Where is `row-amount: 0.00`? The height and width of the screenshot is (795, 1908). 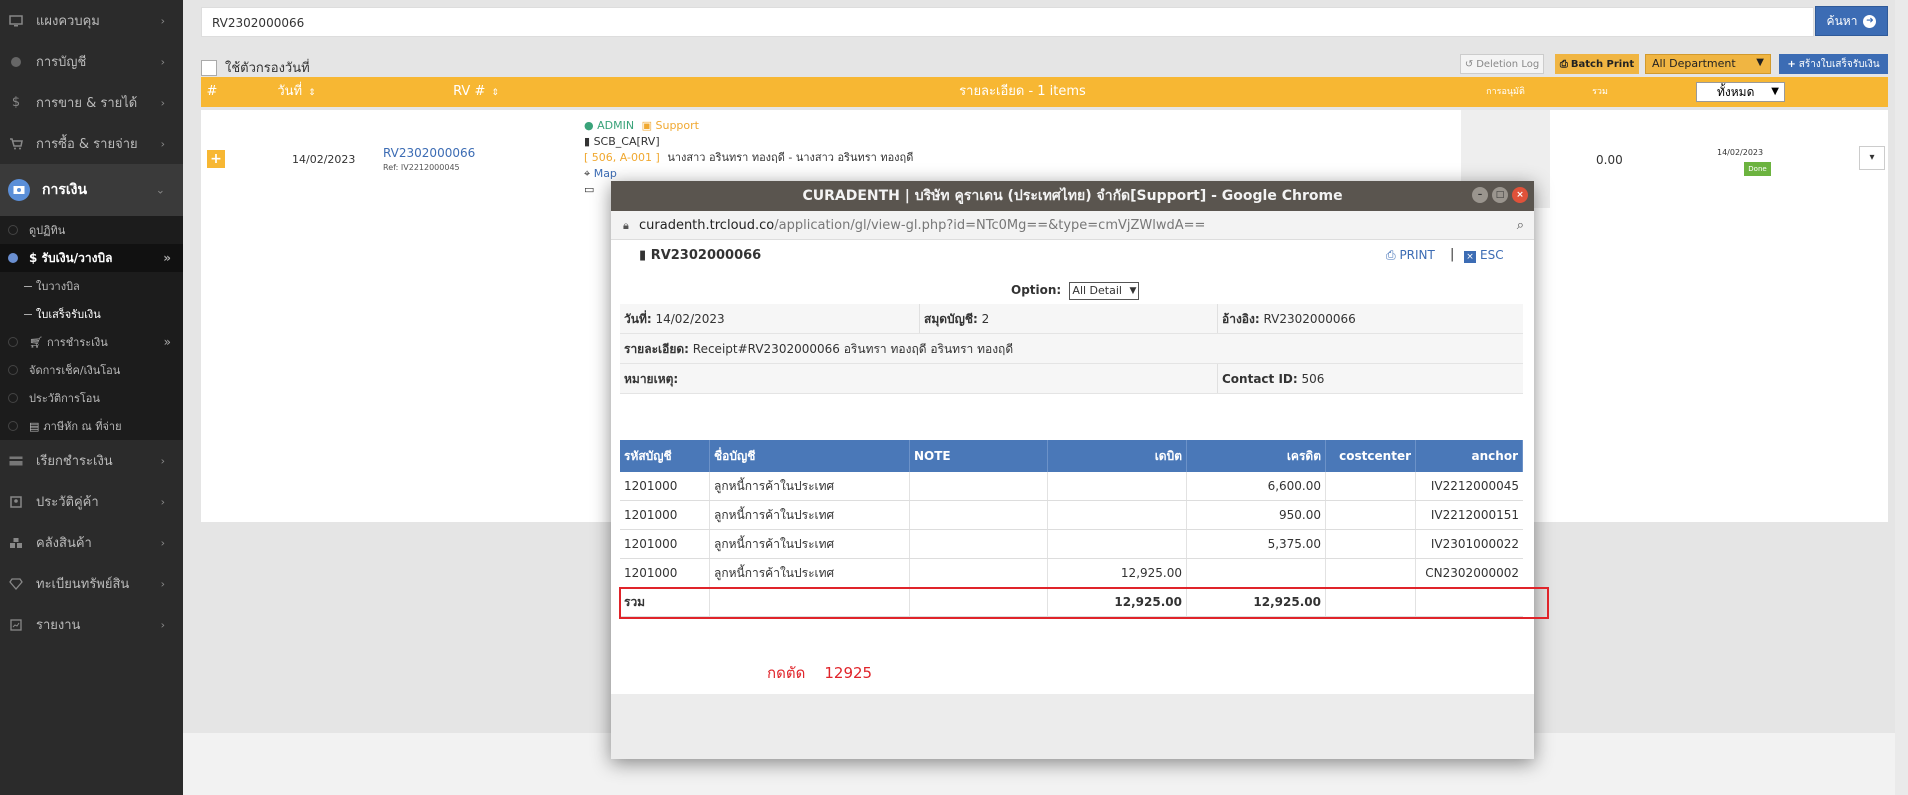
row-amount: 0.00 is located at coordinates (1609, 160).